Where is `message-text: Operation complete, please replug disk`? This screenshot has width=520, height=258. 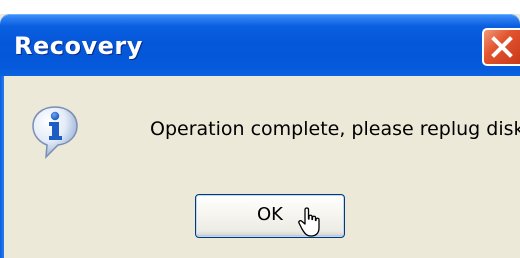 message-text: Operation complete, please replug disk is located at coordinates (335, 129).